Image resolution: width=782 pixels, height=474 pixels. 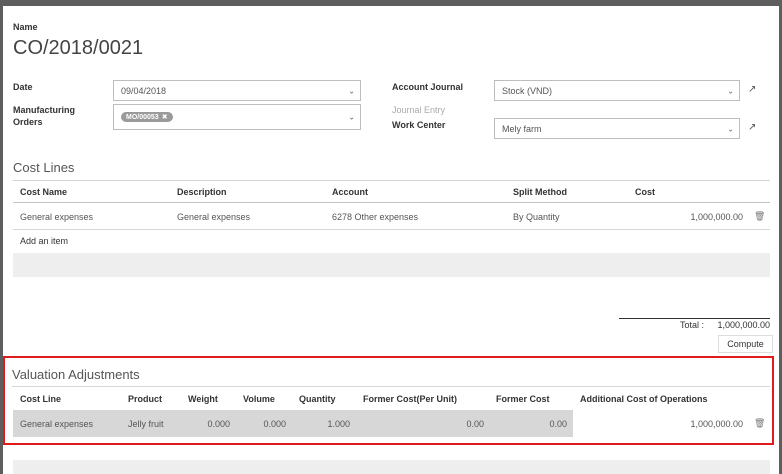 I want to click on cell-volume: 0.000, so click(x=274, y=424).